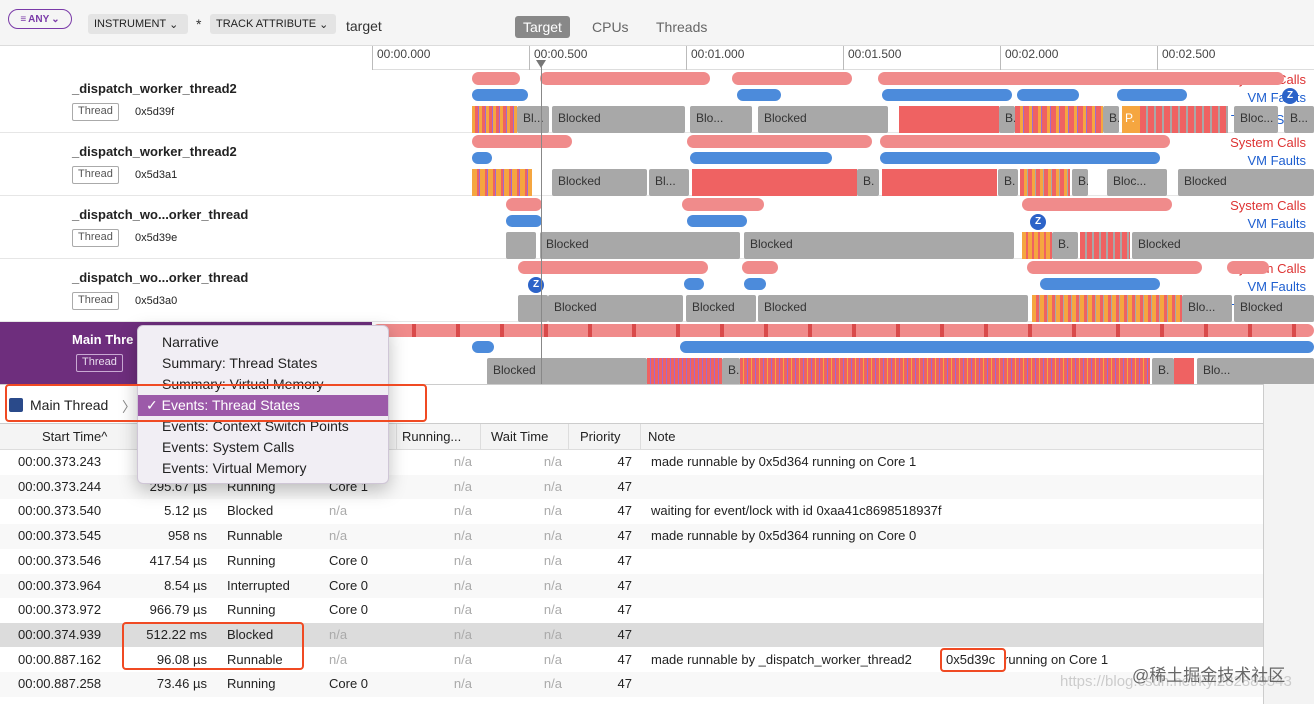 The height and width of the screenshot is (704, 1314). I want to click on menu-item-events-system-calls: Events: System Calls, so click(263, 447).